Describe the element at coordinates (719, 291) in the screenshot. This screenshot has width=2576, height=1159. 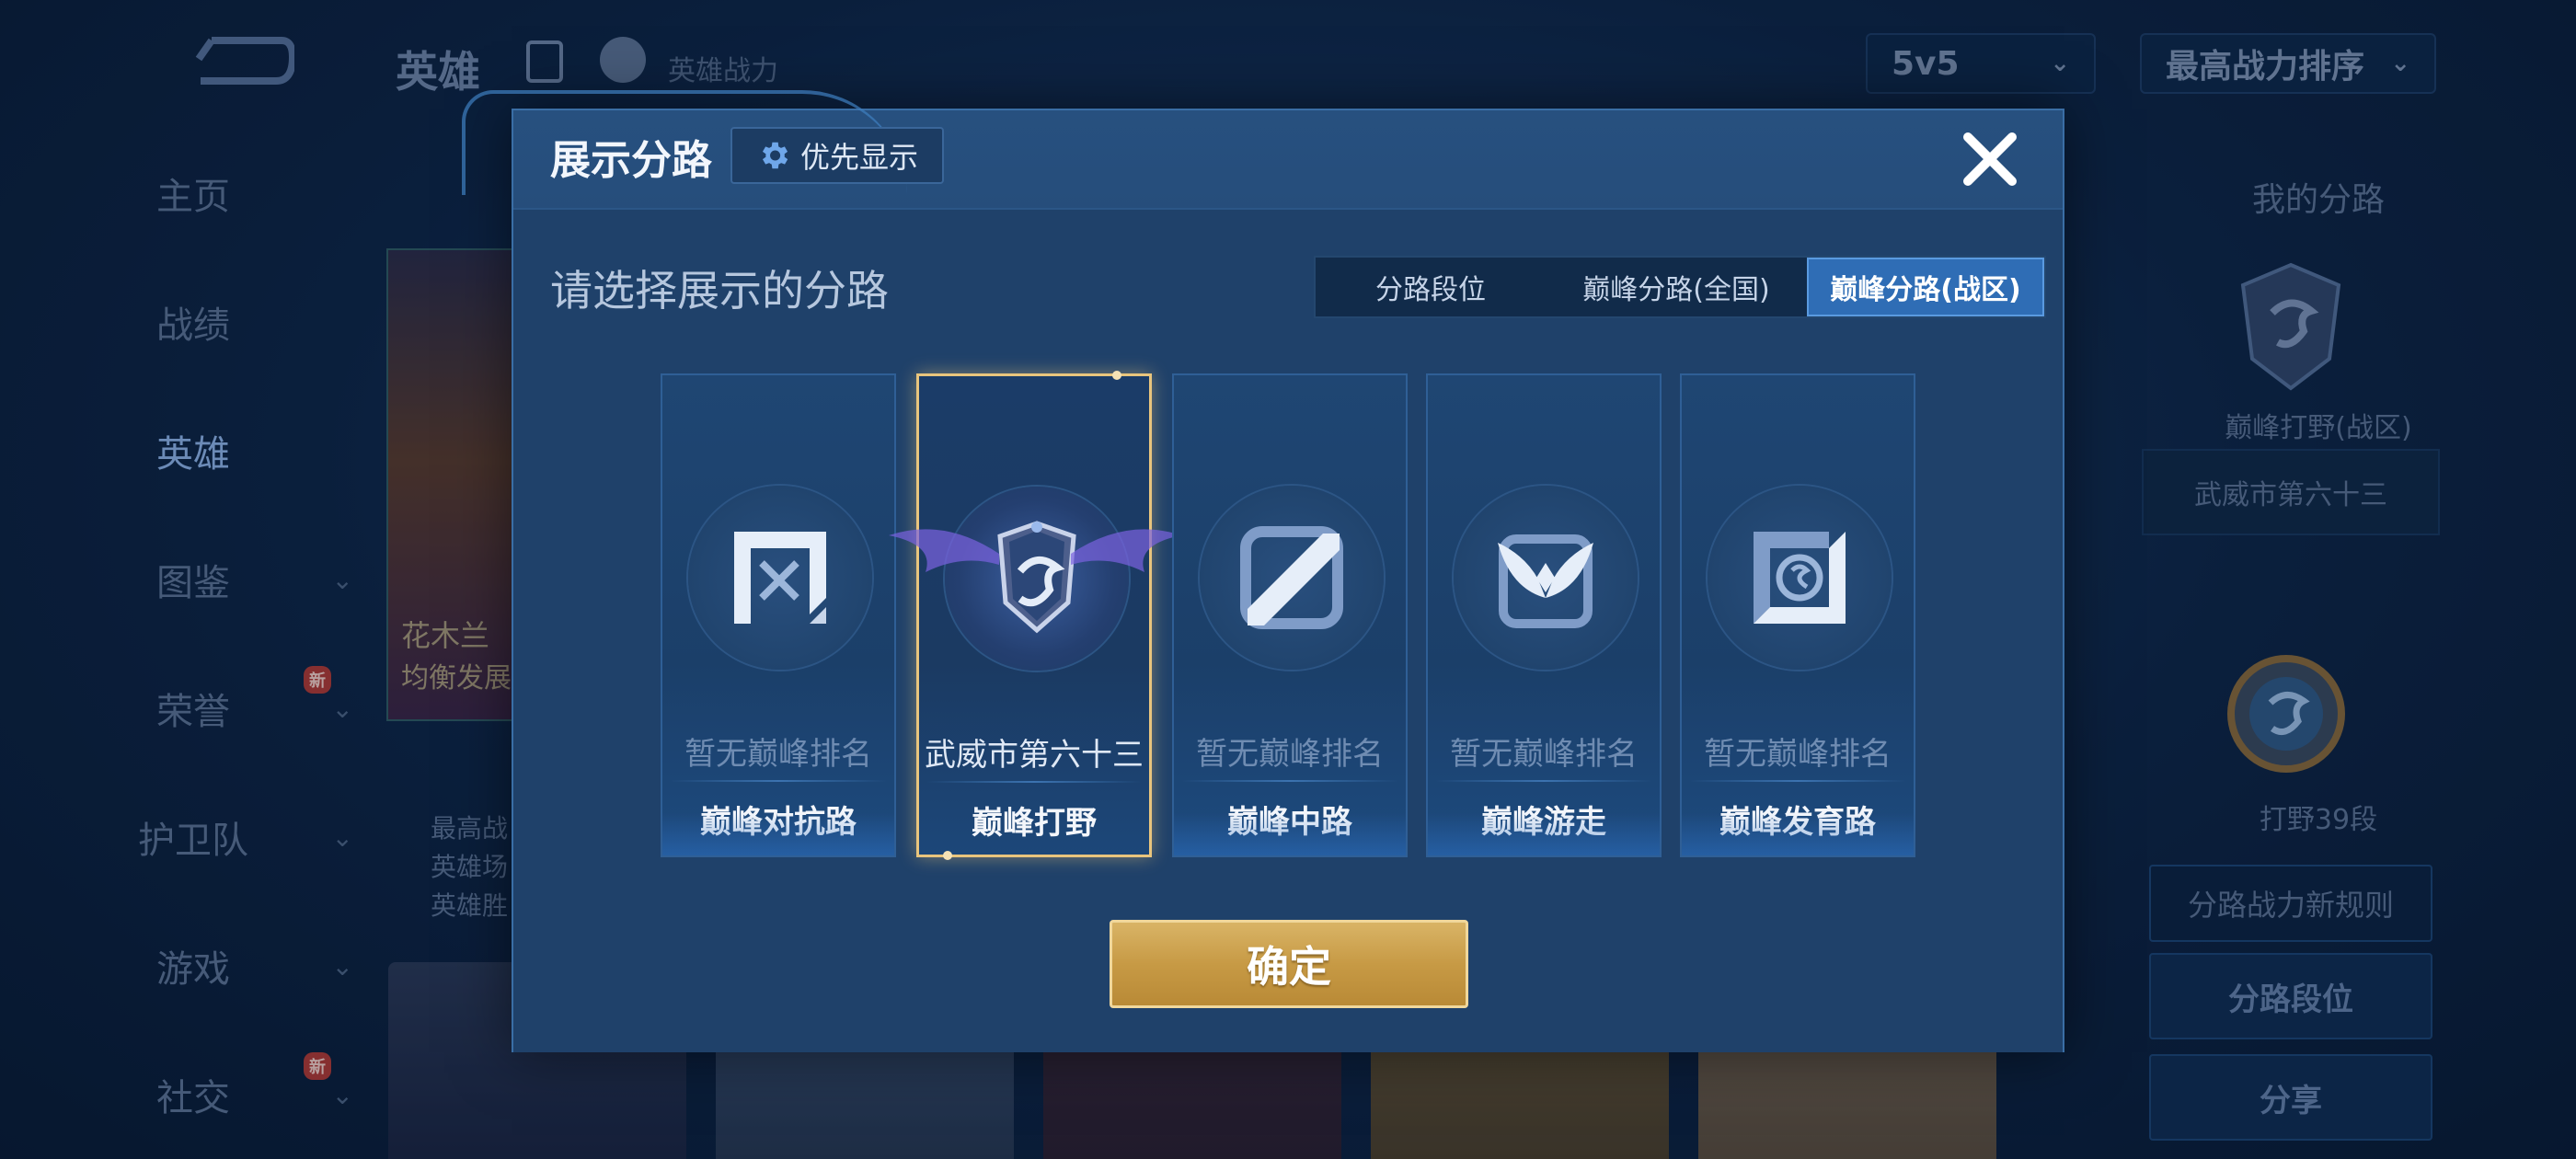
I see `dialog-prompt: 请选择展示的分路` at that location.